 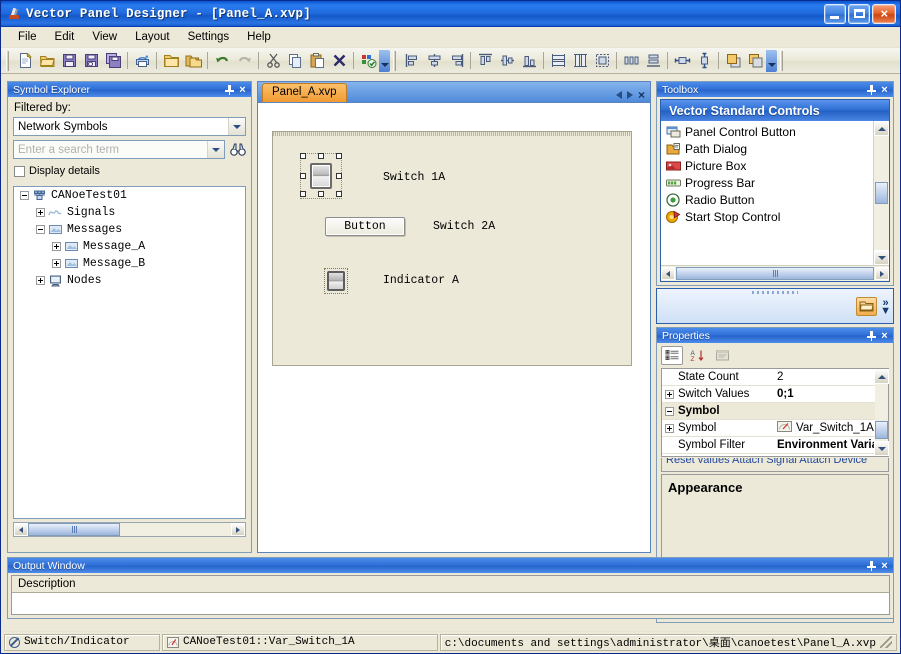 I want to click on make-same-size-icon, so click(x=602, y=61).